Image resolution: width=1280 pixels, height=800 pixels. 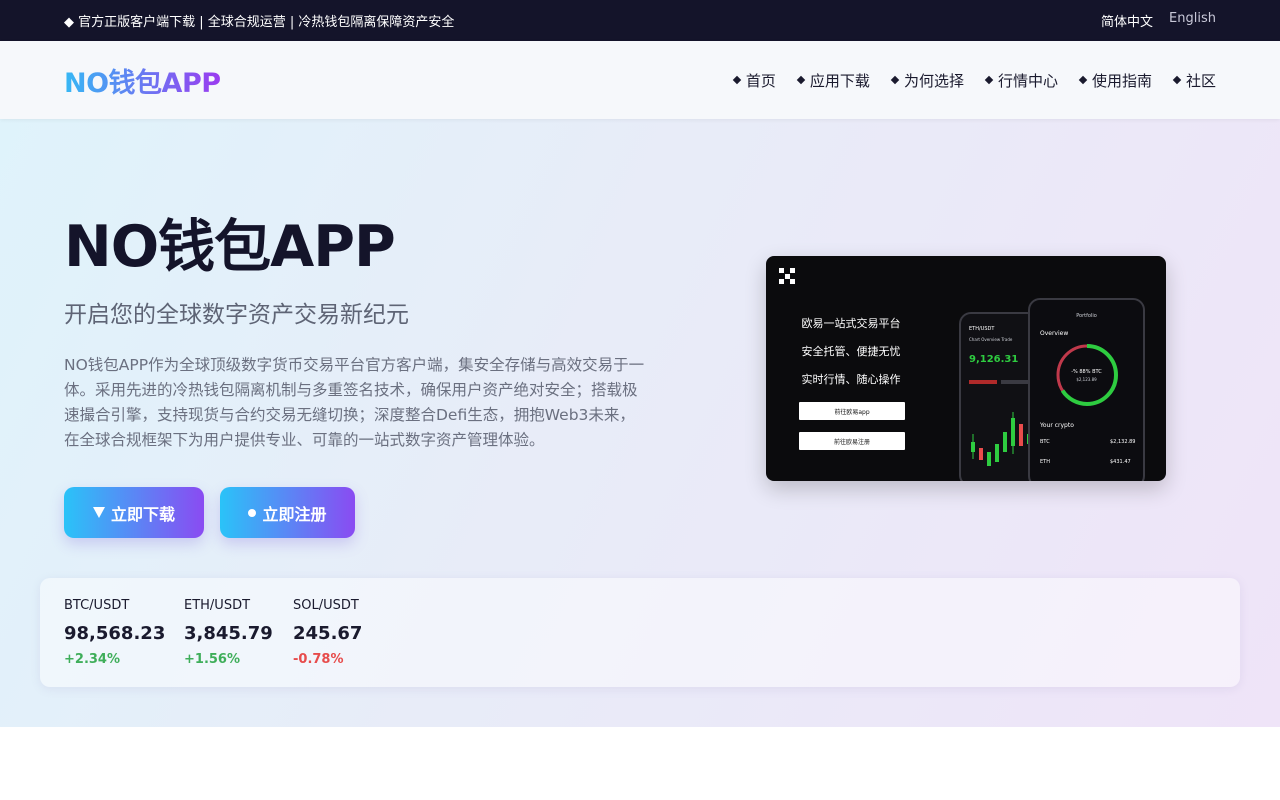 What do you see at coordinates (851, 351) in the screenshot?
I see `promo-line-2: 安全托管、便捷无忧` at bounding box center [851, 351].